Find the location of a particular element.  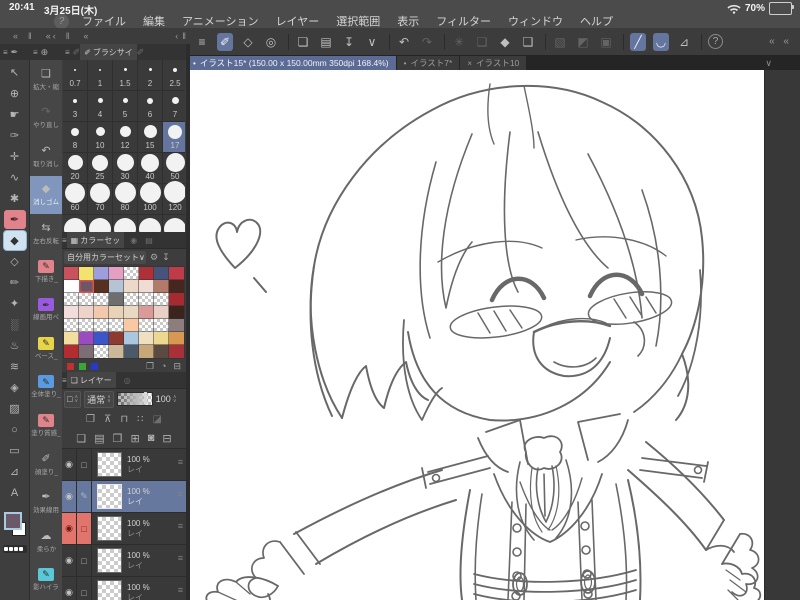

brush-alt-tab2-icon: ✐ is located at coordinates (141, 52).